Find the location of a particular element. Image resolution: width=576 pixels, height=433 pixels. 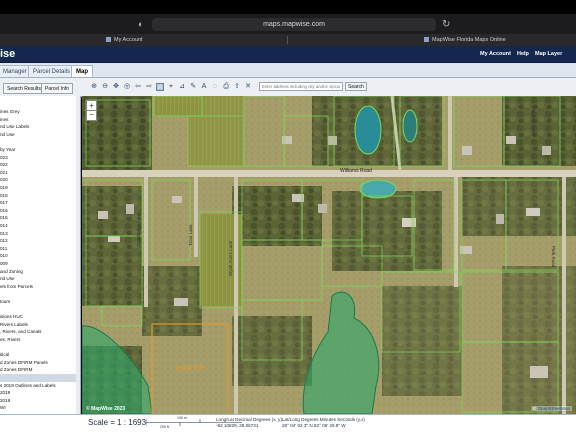

road-label-williams: Williams Road is located at coordinates (356, 171).